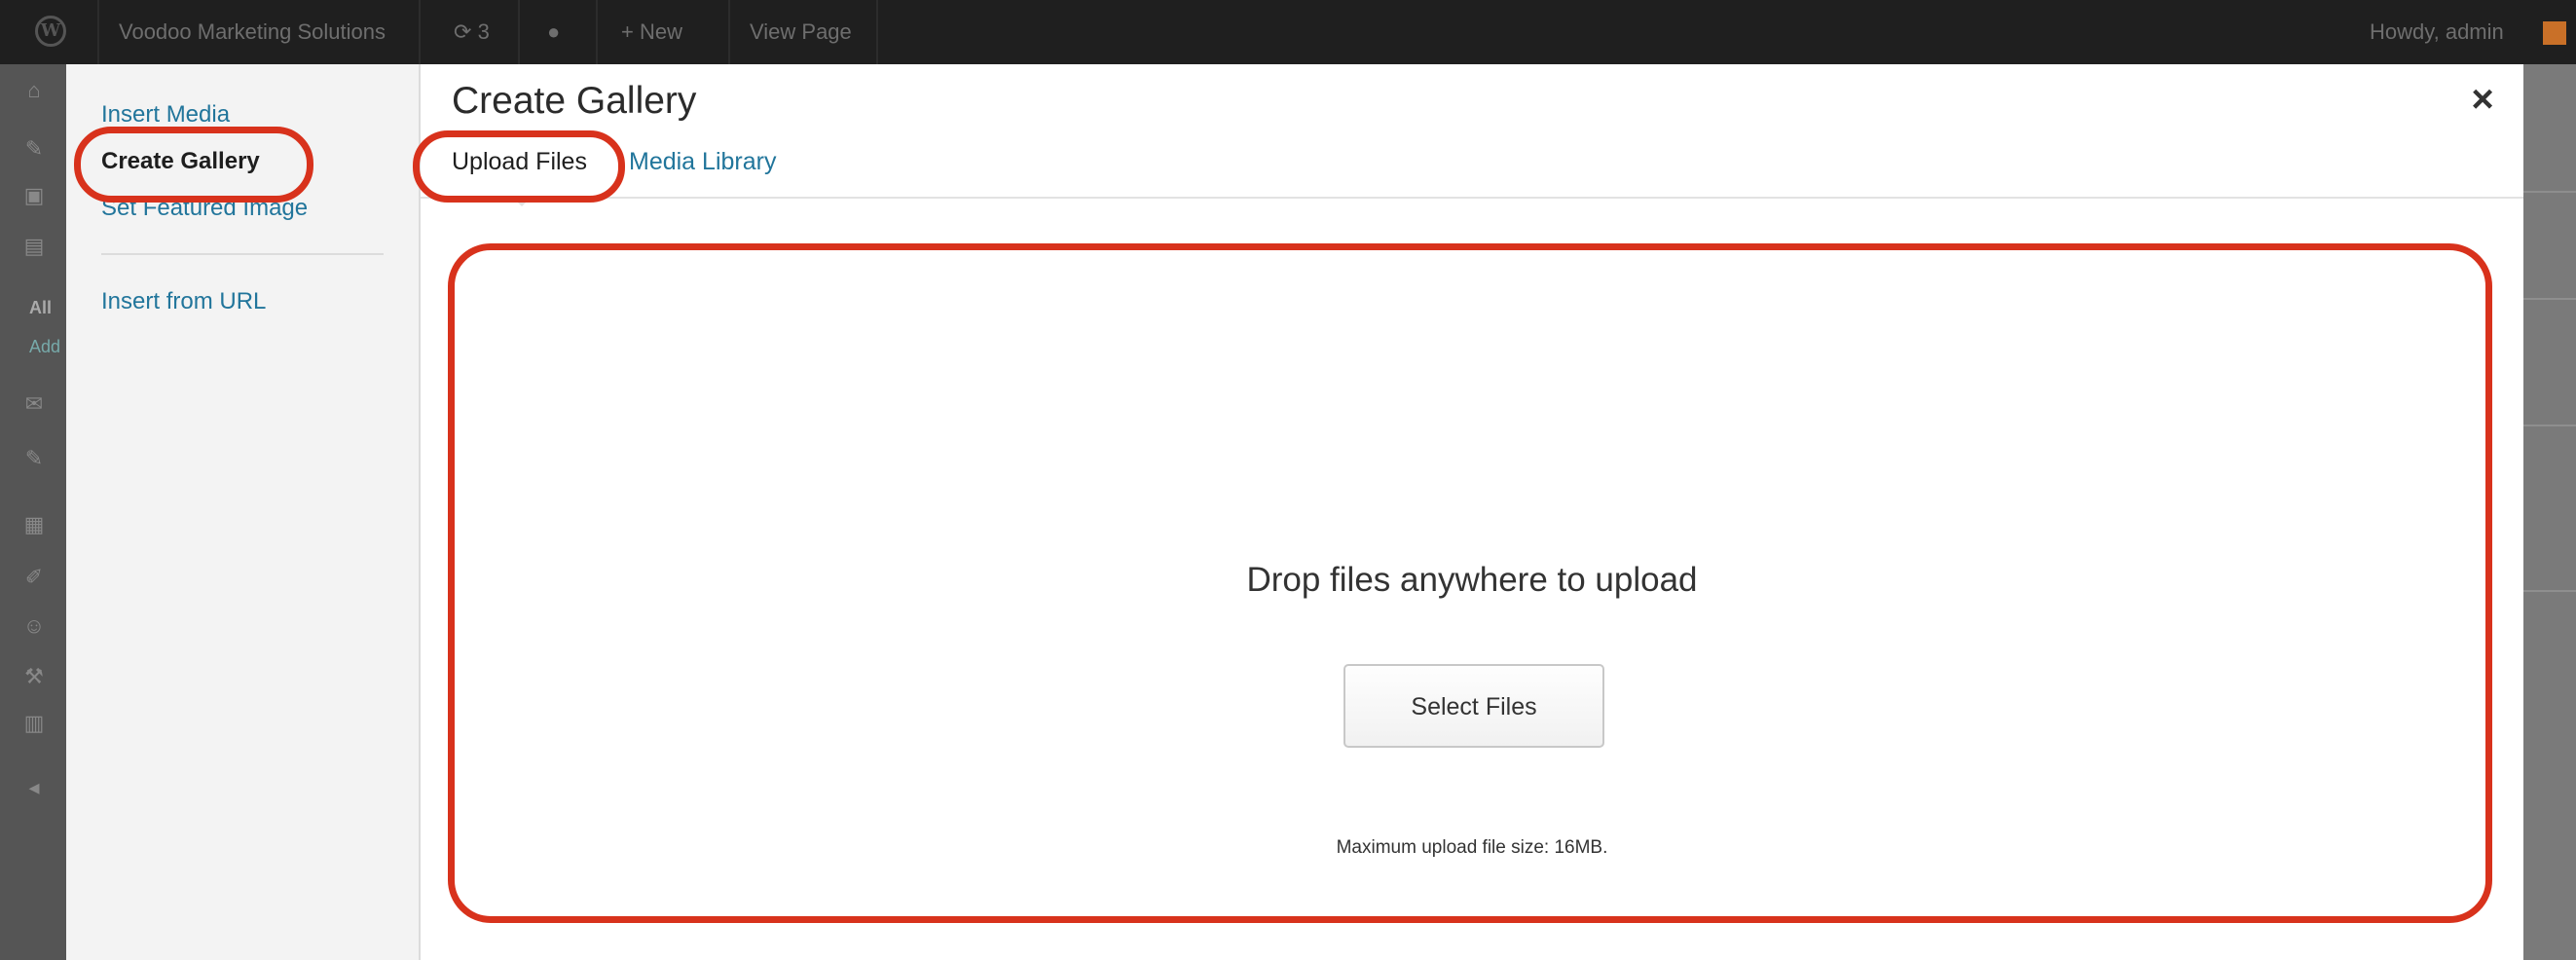  Describe the element at coordinates (50, 31) in the screenshot. I see `wordpress-logo-icon: W` at that location.